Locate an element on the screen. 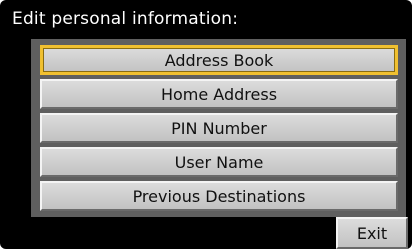  menu-item-user-name: User Name is located at coordinates (219, 162).